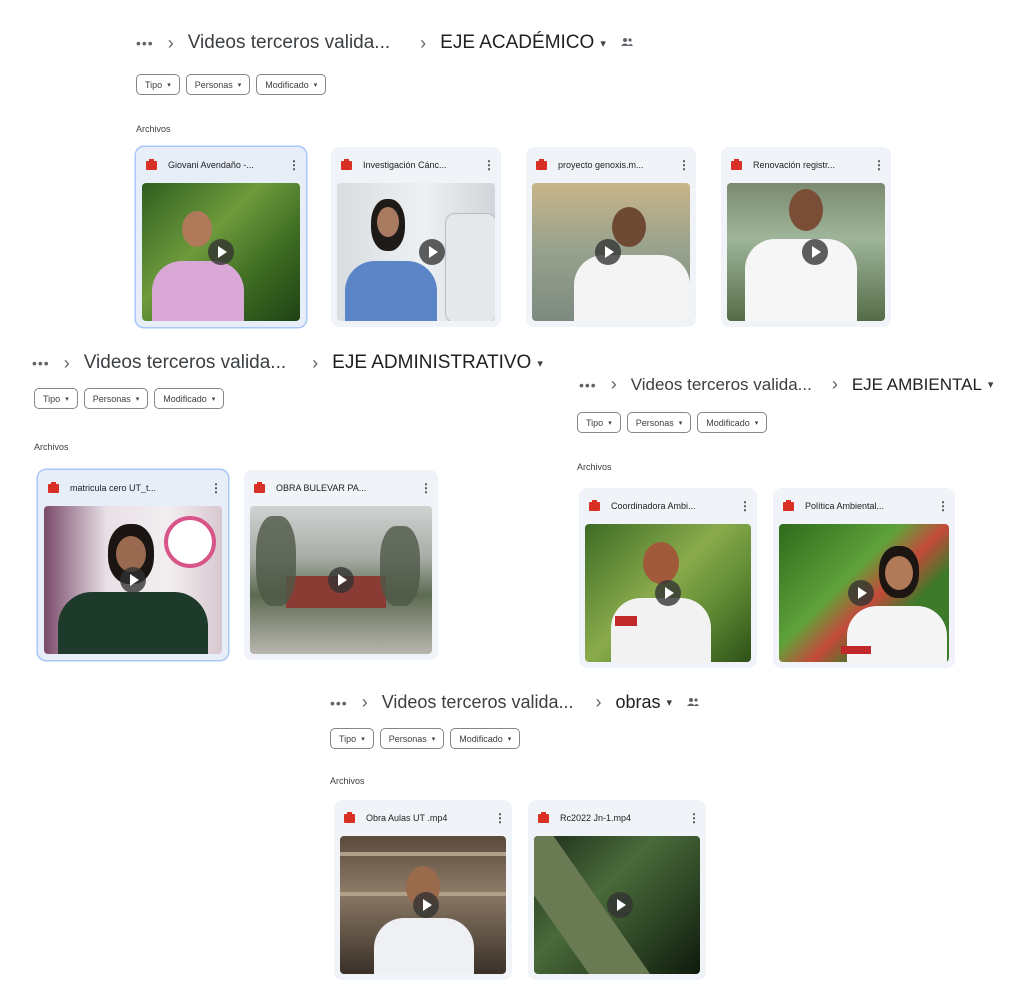 This screenshot has width=1011, height=985. I want to click on file-card: matricula cero UT_t... ⋮, so click(133, 565).